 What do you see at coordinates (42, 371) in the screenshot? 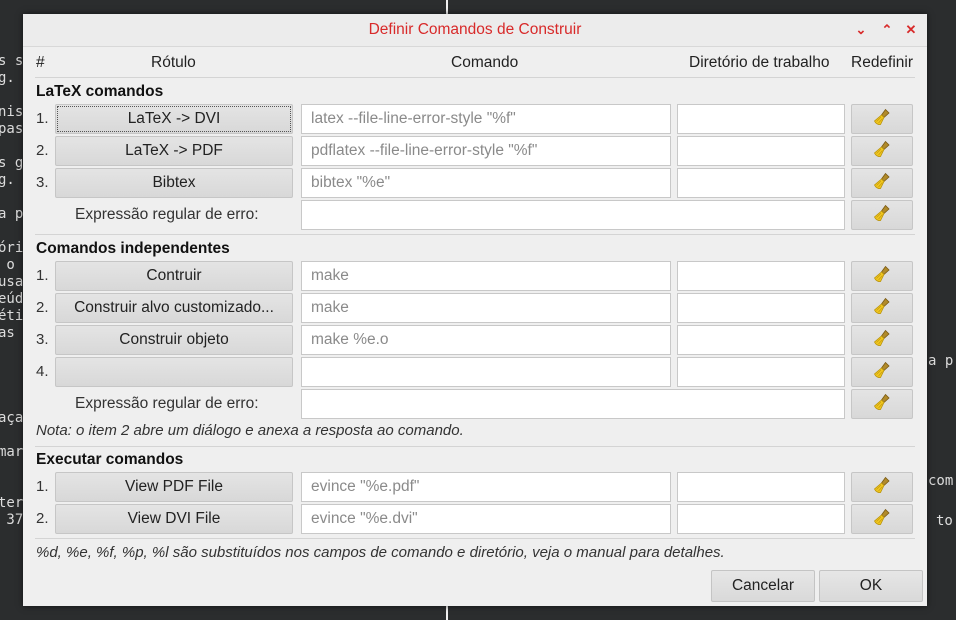
I see `row-number: 4.` at bounding box center [42, 371].